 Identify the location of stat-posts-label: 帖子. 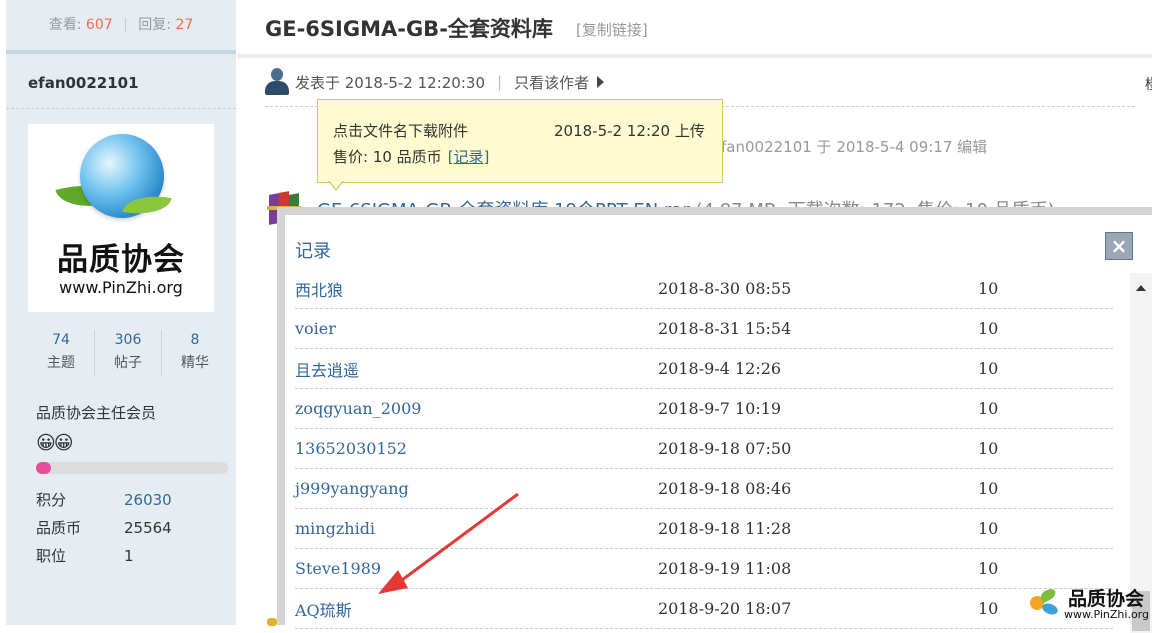
(128, 363).